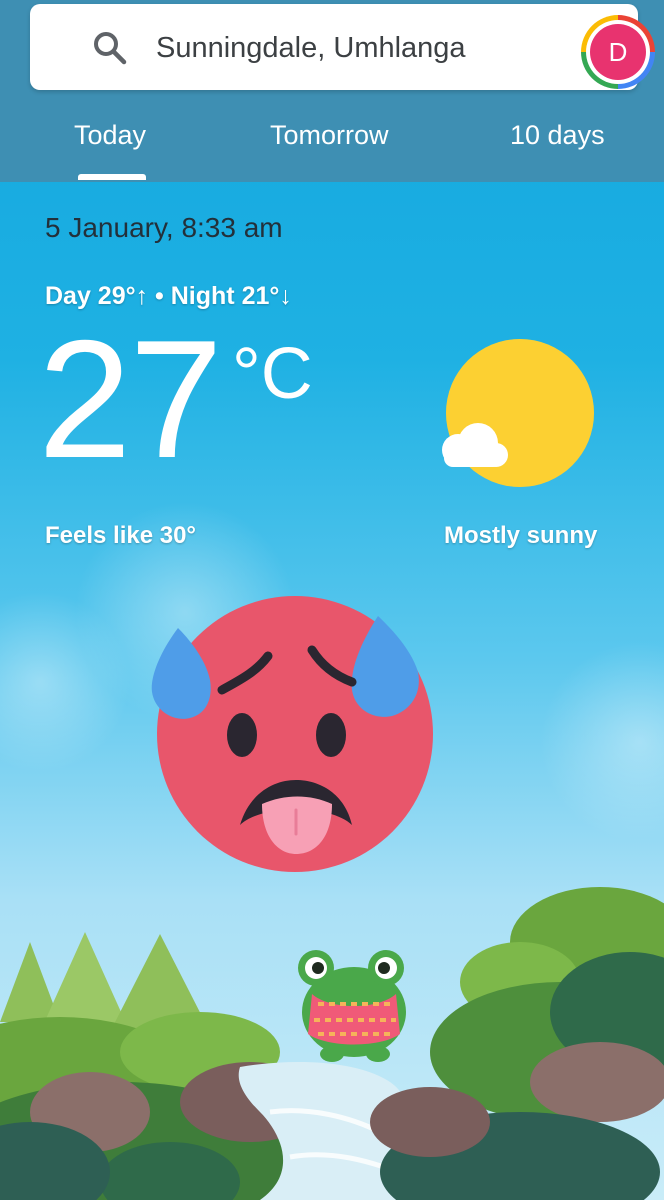 The height and width of the screenshot is (1200, 664). What do you see at coordinates (164, 227) in the screenshot?
I see `date-time: 5 January, 8:33 am` at bounding box center [164, 227].